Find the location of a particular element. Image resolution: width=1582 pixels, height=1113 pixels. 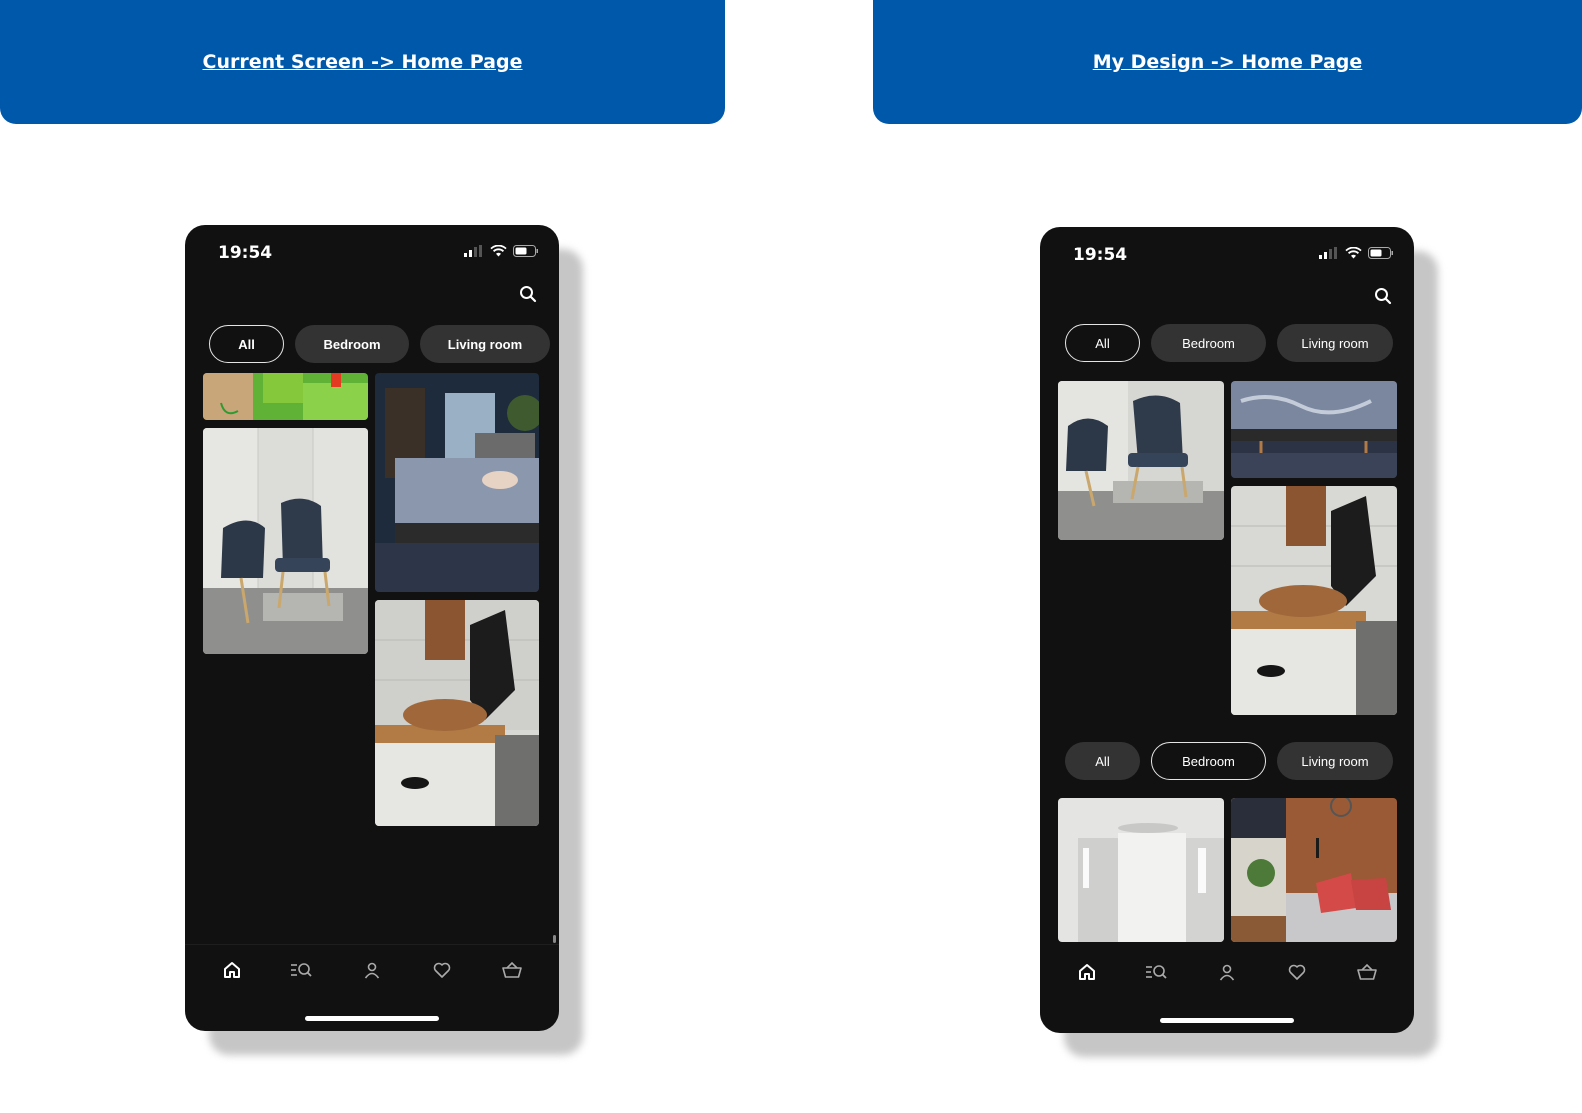

category-chips-bottom: All Bedroom Living room is located at coordinates (1229, 761).